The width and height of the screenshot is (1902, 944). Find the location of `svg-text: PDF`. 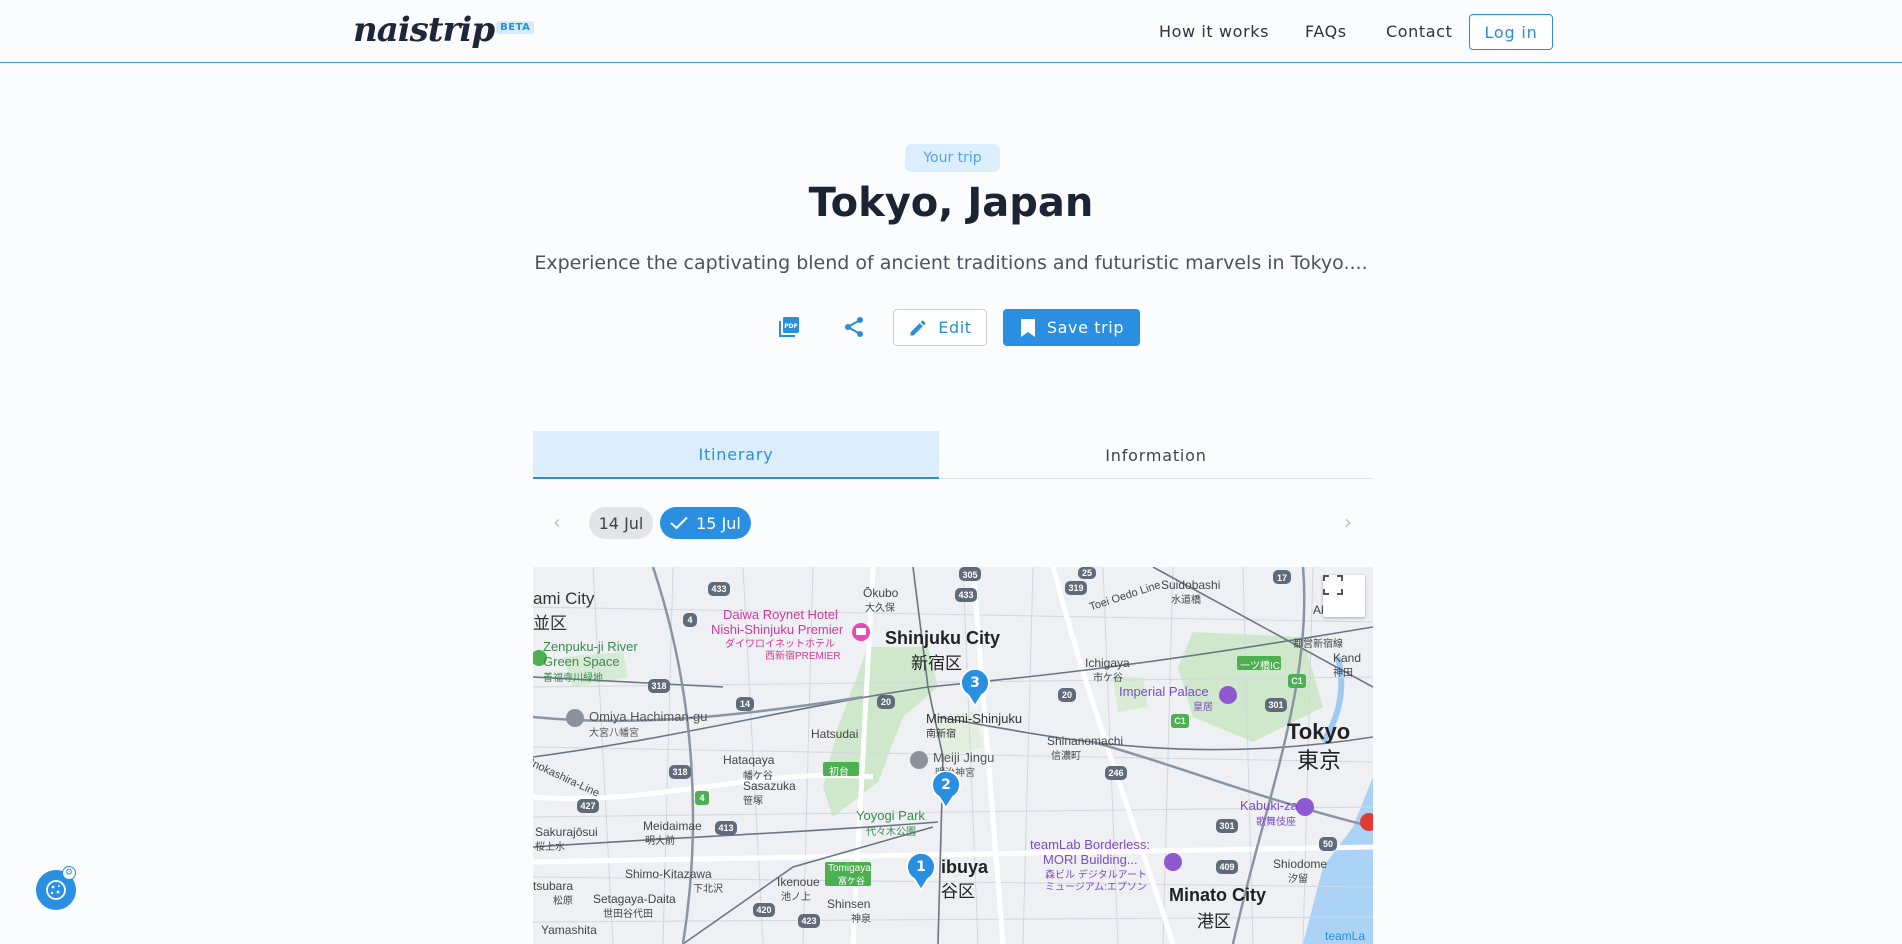

svg-text: PDF is located at coordinates (790, 326).